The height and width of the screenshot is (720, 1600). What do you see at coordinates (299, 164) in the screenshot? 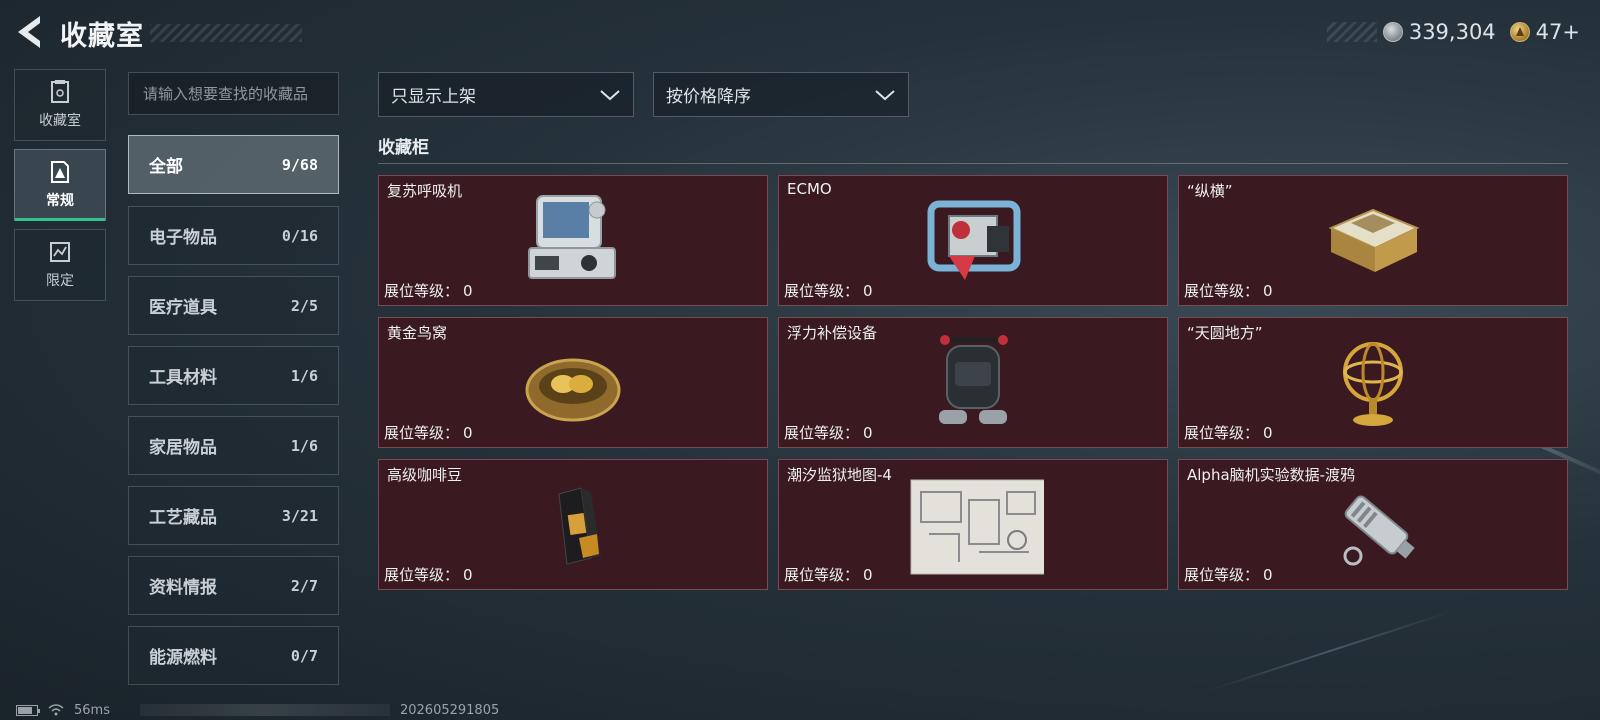
I see `category-count: 9/68` at bounding box center [299, 164].